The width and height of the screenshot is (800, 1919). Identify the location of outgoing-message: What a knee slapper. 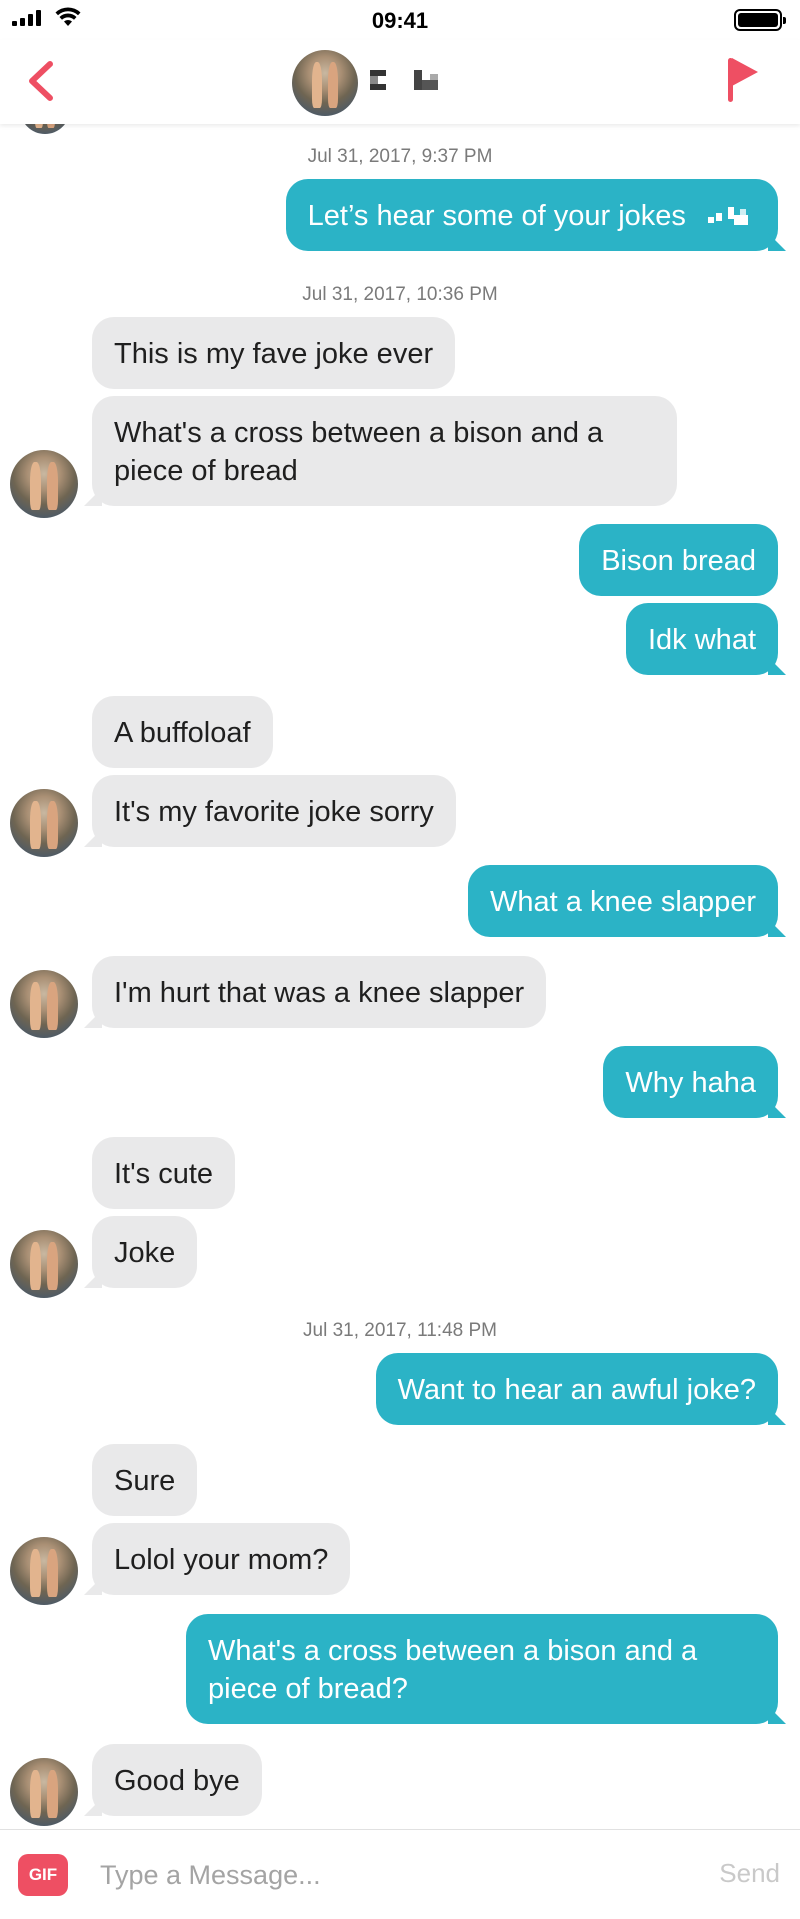
(623, 901).